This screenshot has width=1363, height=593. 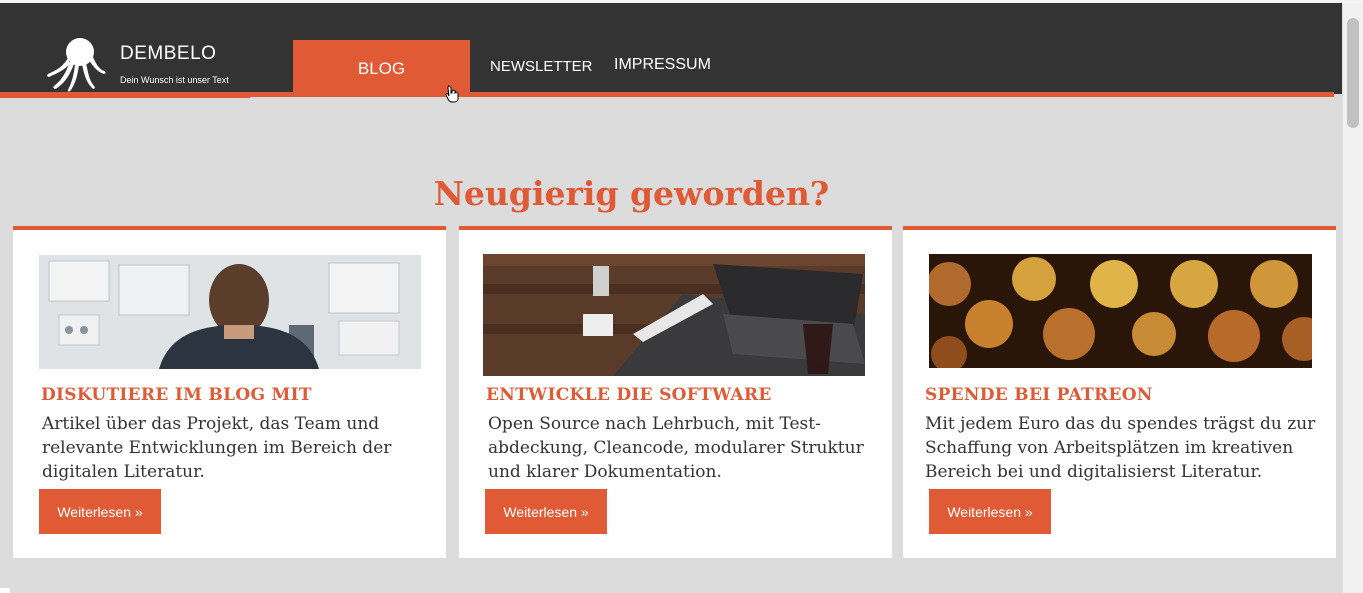 What do you see at coordinates (1039, 395) in the screenshot?
I see `card-title: SPENDE BEI PATREON` at bounding box center [1039, 395].